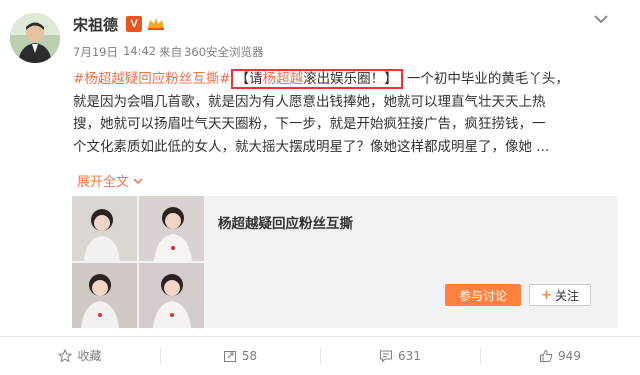 The width and height of the screenshot is (640, 375). I want to click on repost-count: 58, so click(249, 355).